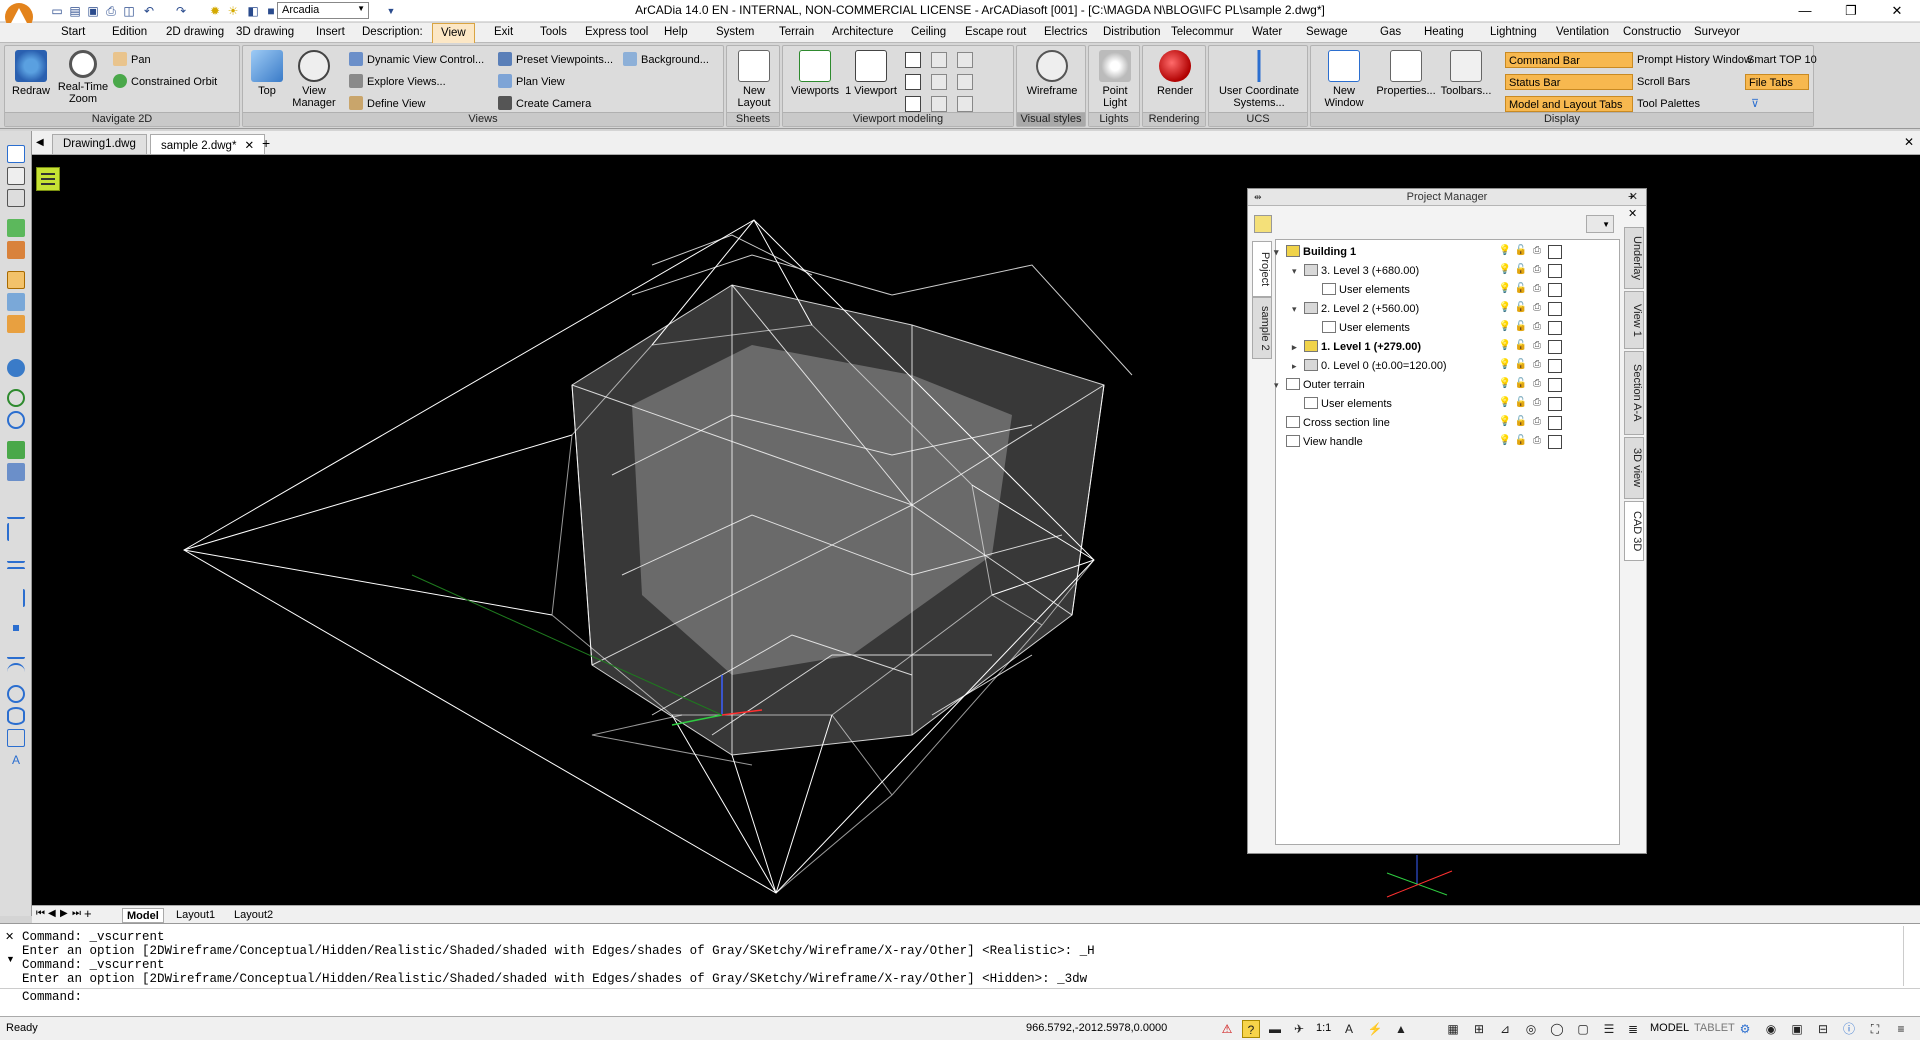  Describe the element at coordinates (16, 554) in the screenshot. I see `tool-dim-horizontal-icon` at that location.